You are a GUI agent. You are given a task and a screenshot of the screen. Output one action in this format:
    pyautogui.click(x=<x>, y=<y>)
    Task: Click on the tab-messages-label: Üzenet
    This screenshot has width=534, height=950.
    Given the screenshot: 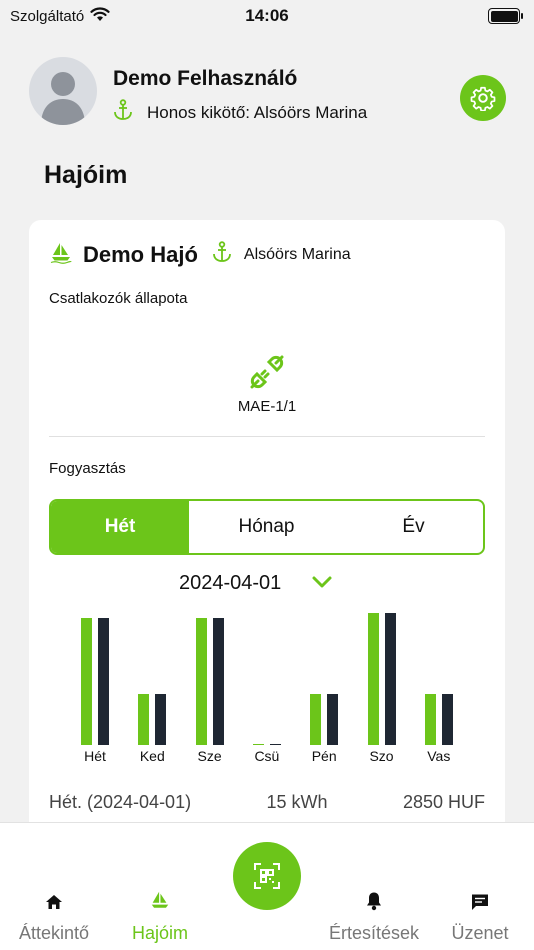 What is the action you would take?
    pyautogui.click(x=480, y=933)
    